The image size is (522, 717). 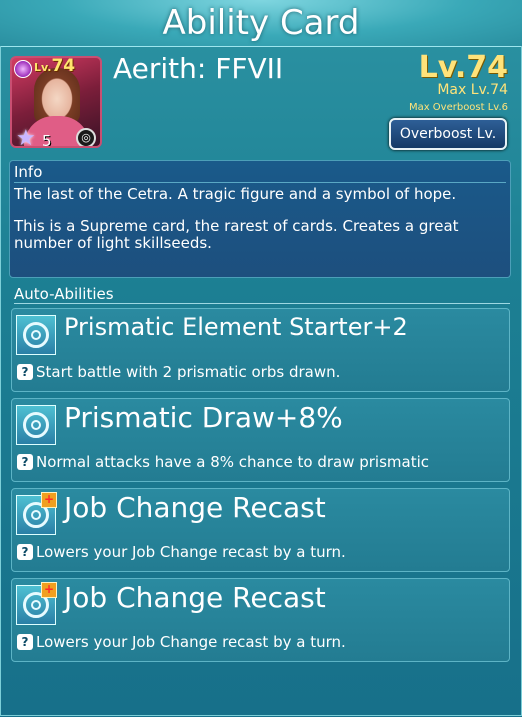 What do you see at coordinates (26, 137) in the screenshot?
I see `star-icon: ★` at bounding box center [26, 137].